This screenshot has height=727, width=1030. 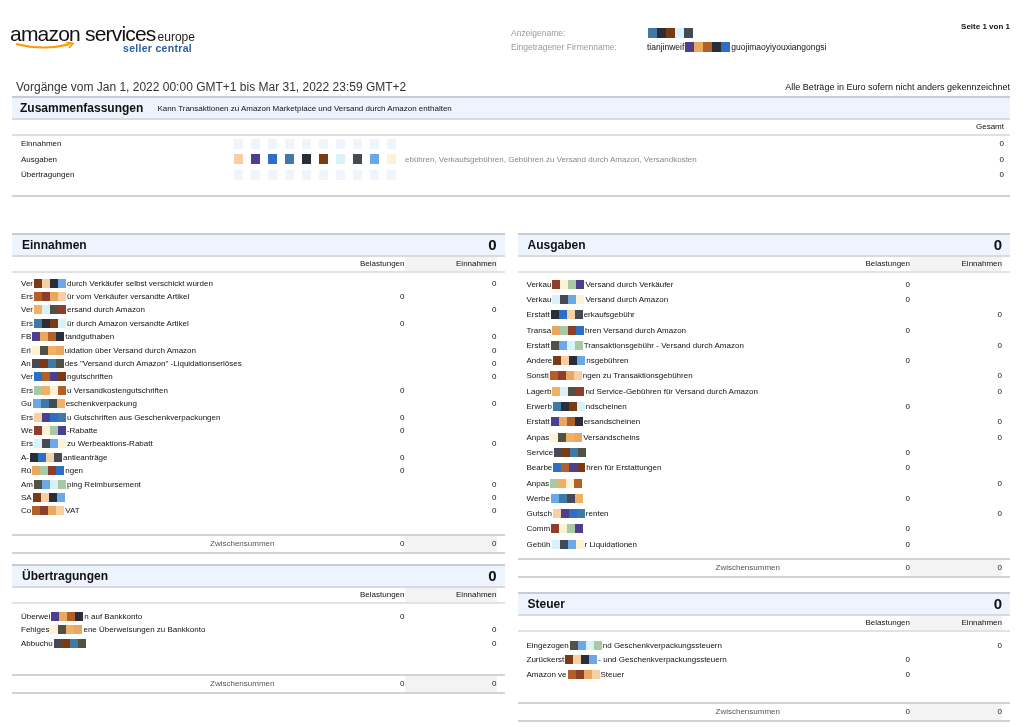 What do you see at coordinates (128, 323) in the screenshot?
I see `row-label: ür durch Amazon versandte Artikel` at bounding box center [128, 323].